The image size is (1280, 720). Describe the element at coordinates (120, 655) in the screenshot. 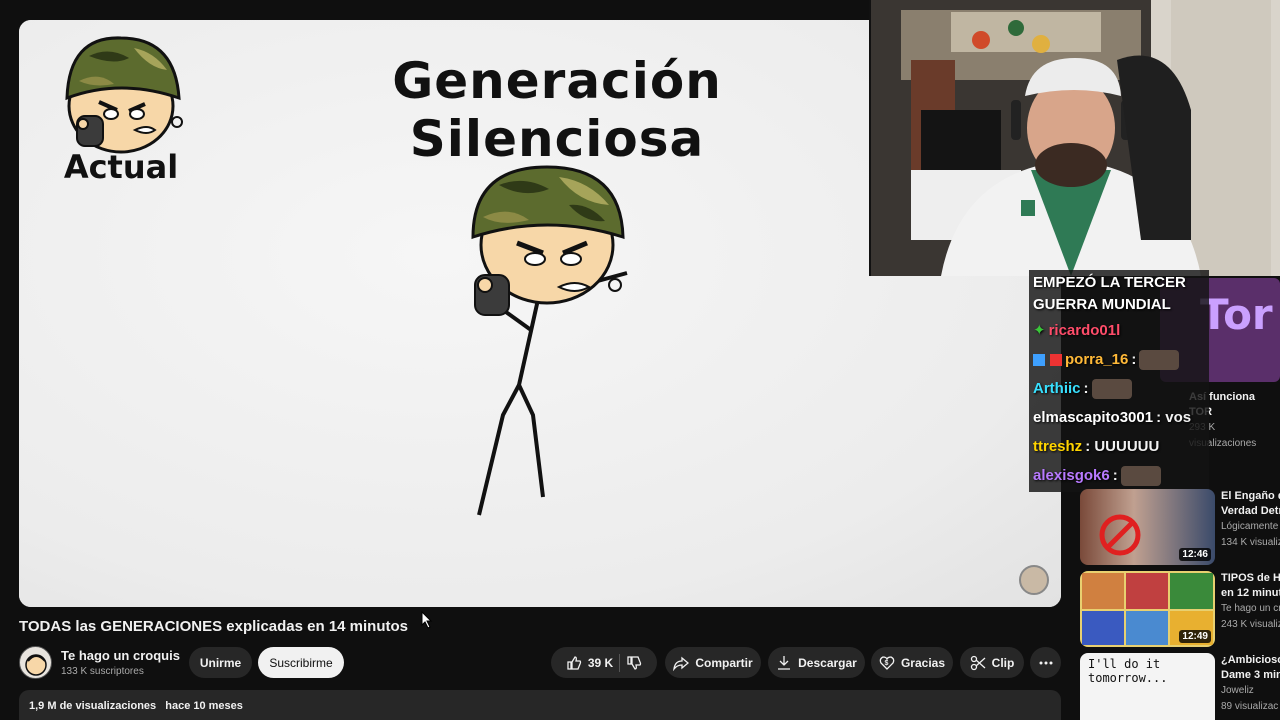

I see `channel-name: Te hago un croquis` at that location.